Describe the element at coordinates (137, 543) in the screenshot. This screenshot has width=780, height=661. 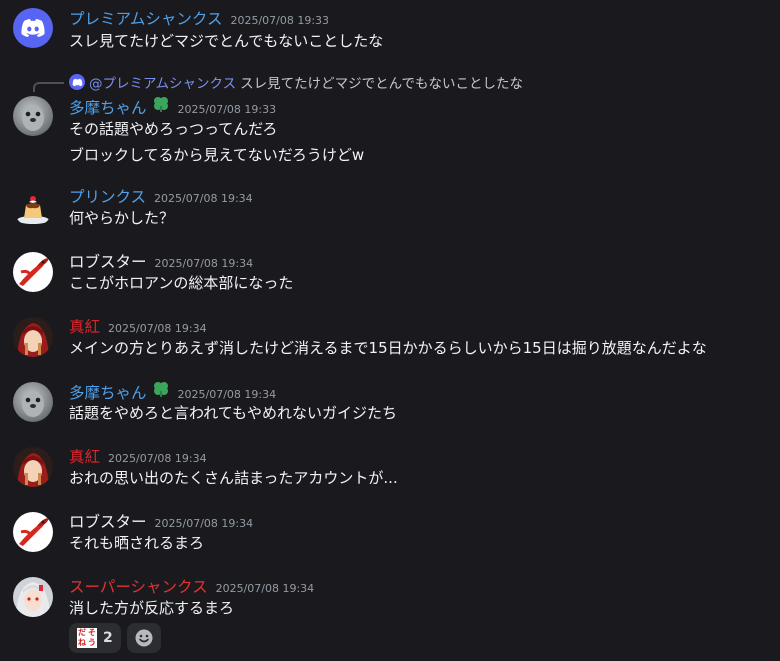
I see `message-text: それも晒されるまろ` at that location.